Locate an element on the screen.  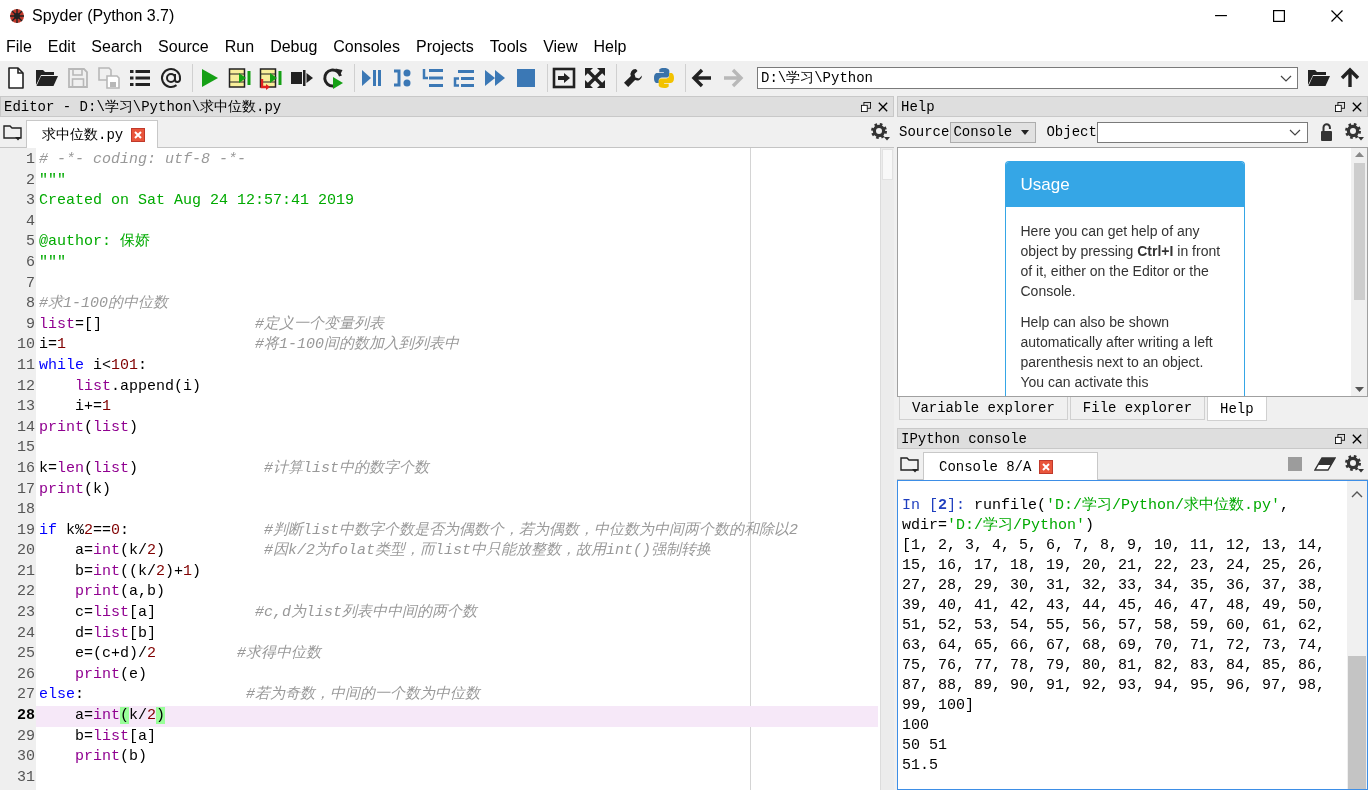
fullscreen-arrows-icon is located at coordinates (595, 78).